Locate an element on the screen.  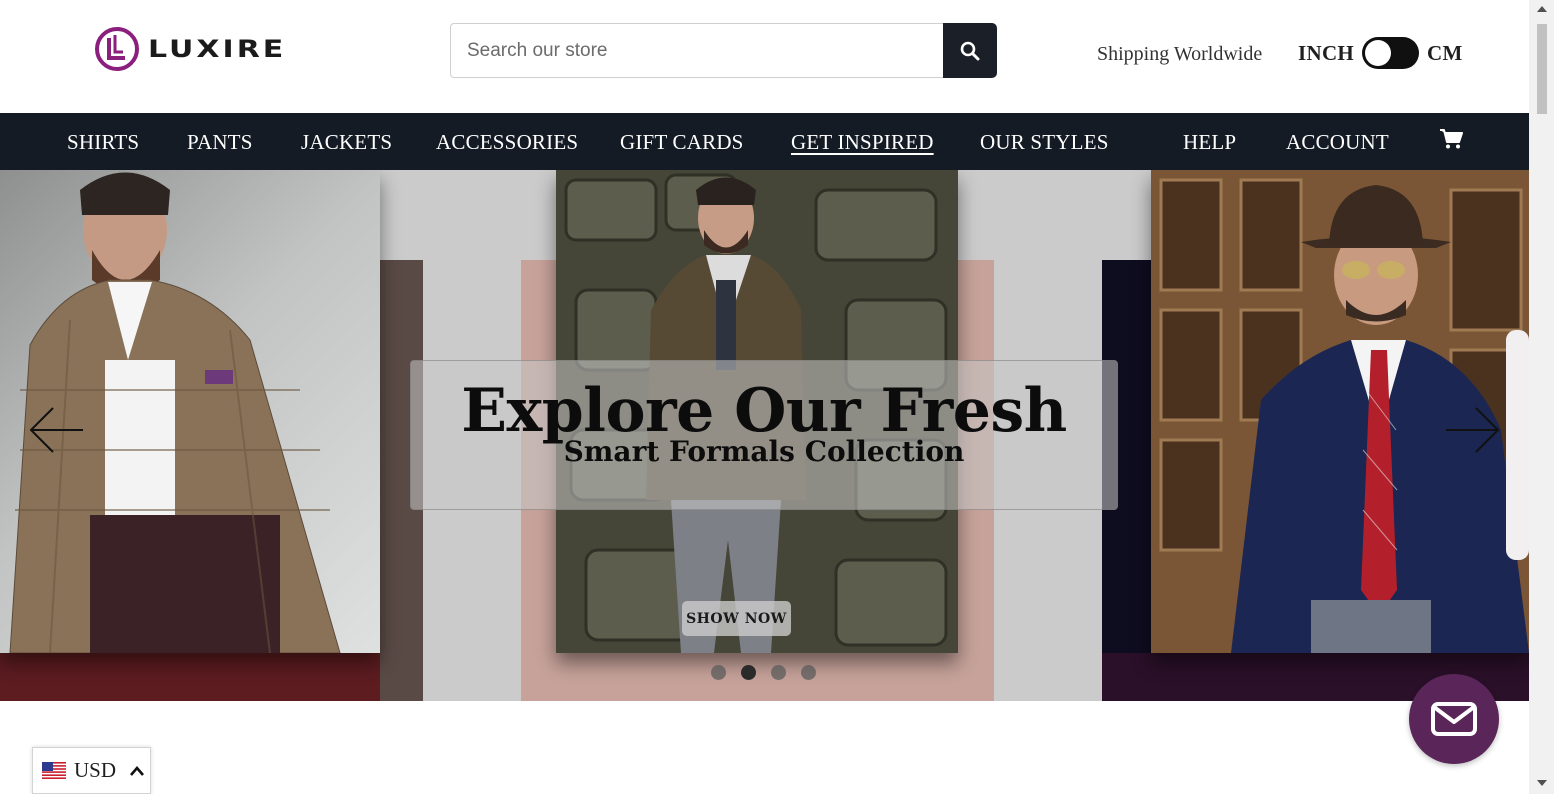
currency-code: USD is located at coordinates (95, 770).